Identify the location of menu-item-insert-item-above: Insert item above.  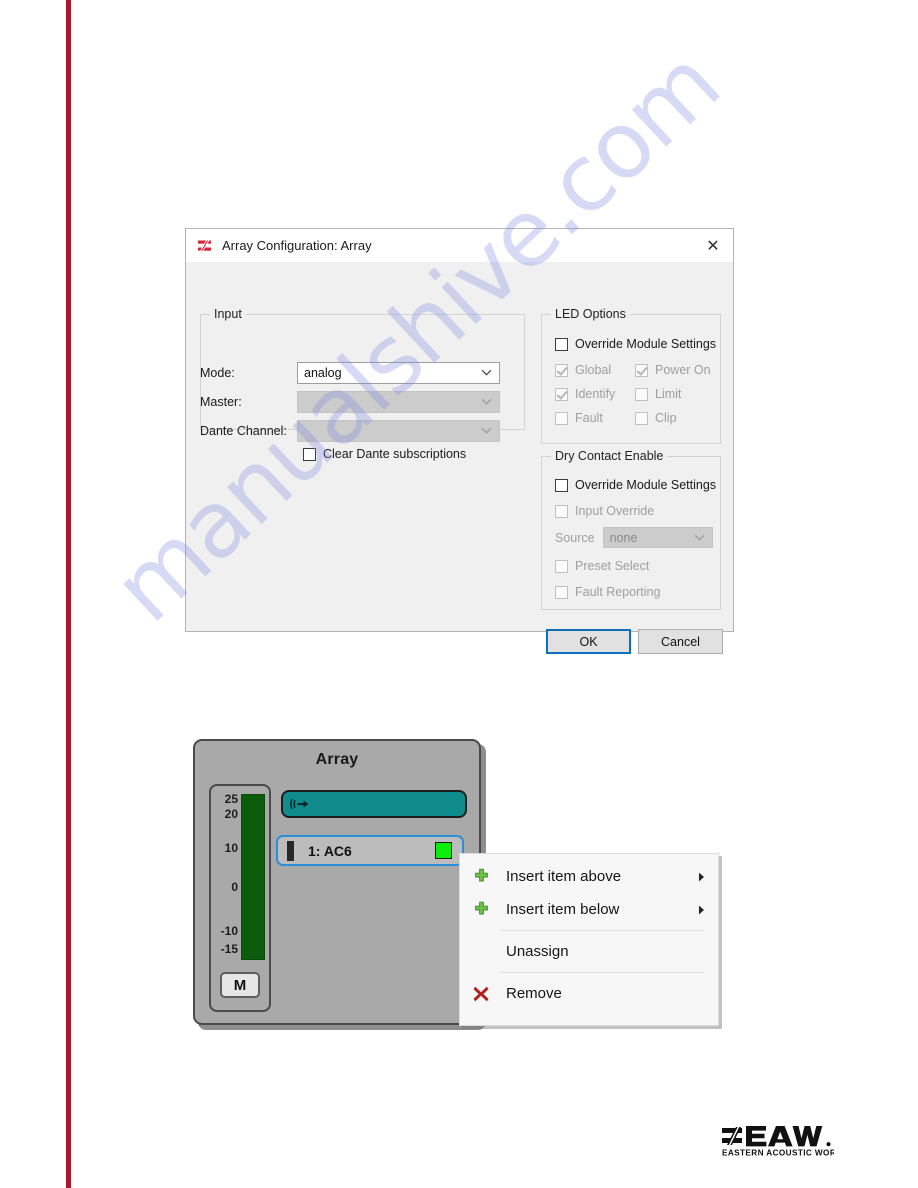
(589, 876).